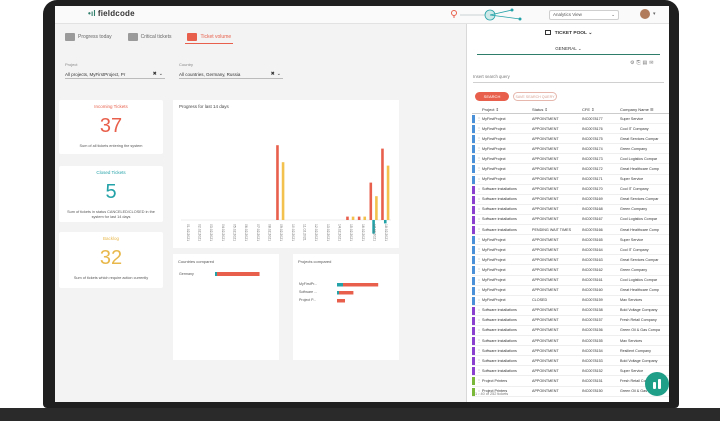 Image resolution: width=720 pixels, height=421 pixels. I want to click on view-selector-label: Analytics View, so click(567, 14).